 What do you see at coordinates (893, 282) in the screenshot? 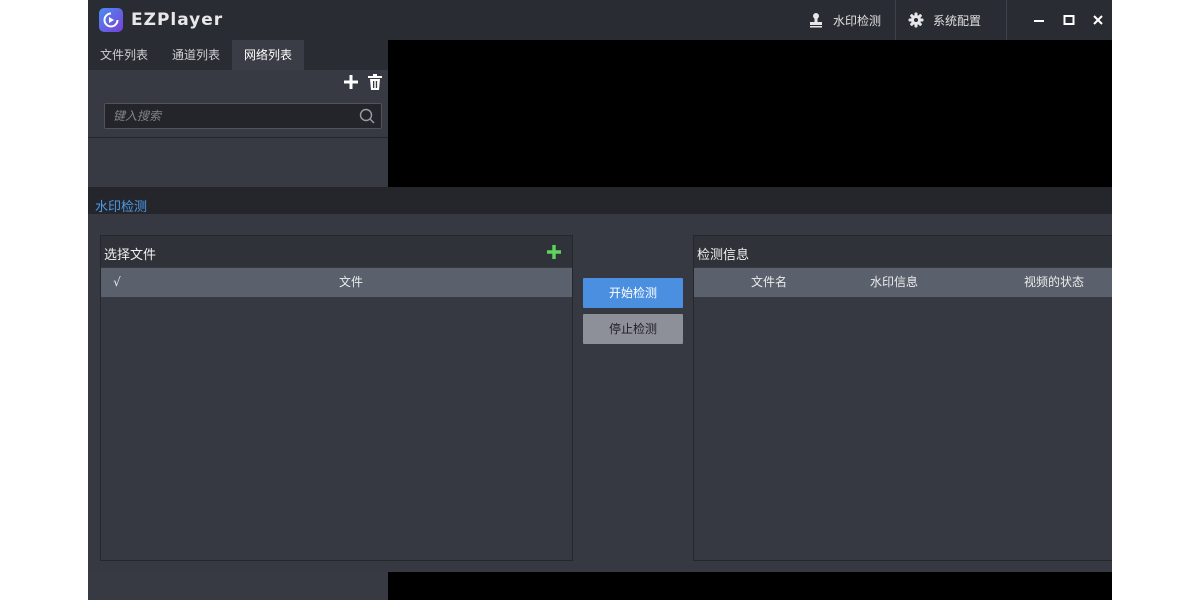
I see `column-watermark-info: 水印信息` at bounding box center [893, 282].